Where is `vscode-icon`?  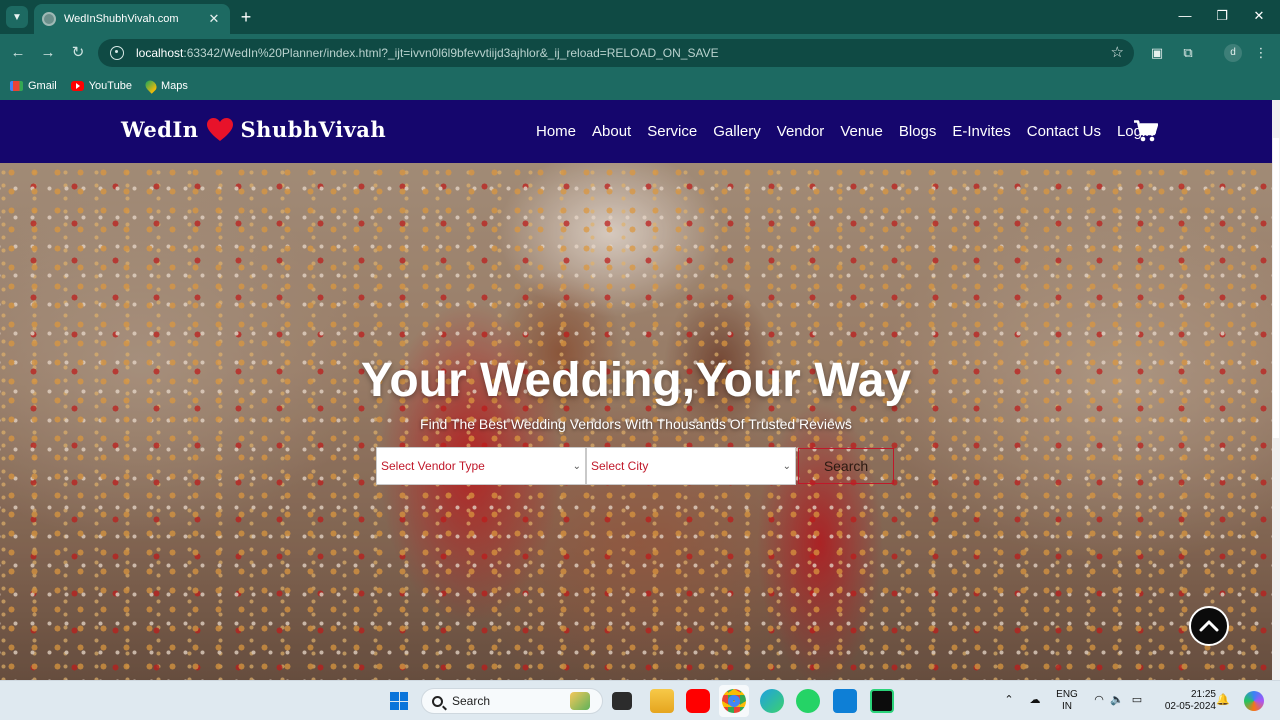
vscode-icon is located at coordinates (845, 701).